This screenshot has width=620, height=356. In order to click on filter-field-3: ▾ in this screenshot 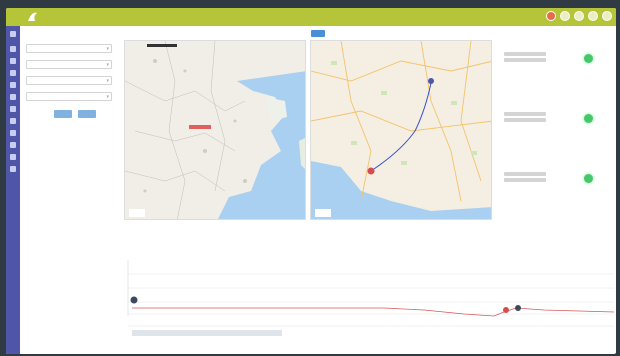, I will do `click(69, 80)`.